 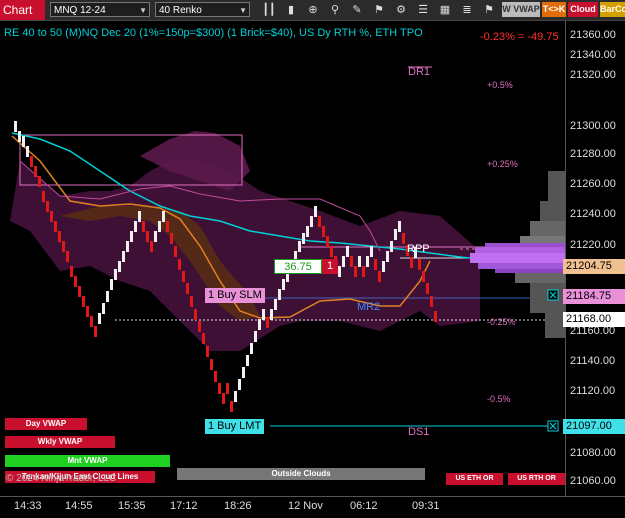 What do you see at coordinates (419, 432) in the screenshot?
I see `ds1-label: DS1` at bounding box center [419, 432].